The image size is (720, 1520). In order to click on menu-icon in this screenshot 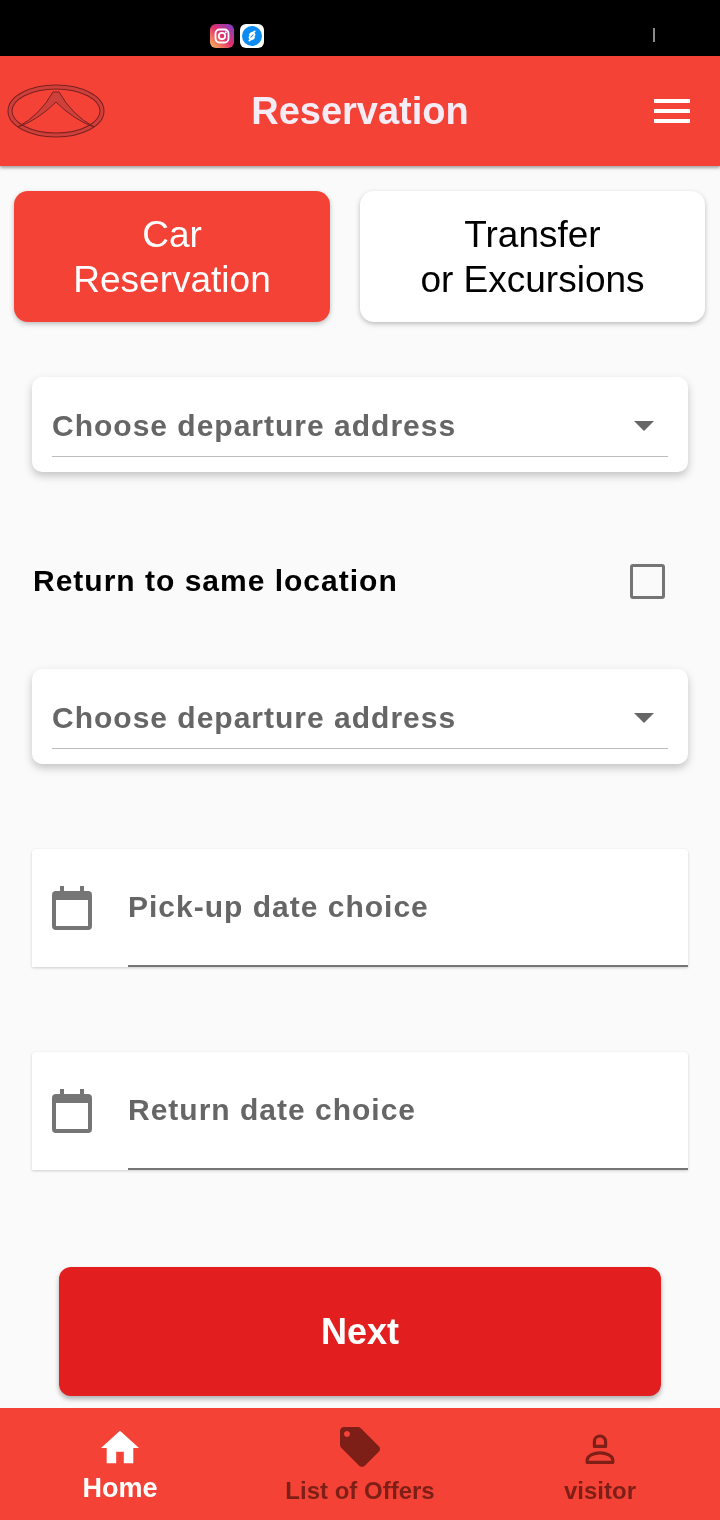, I will do `click(672, 111)`.